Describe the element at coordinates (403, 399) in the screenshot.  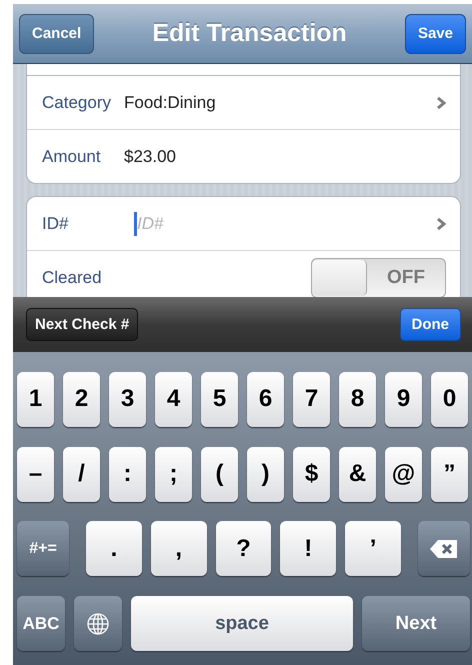
I see `keyboard-key: 9` at that location.